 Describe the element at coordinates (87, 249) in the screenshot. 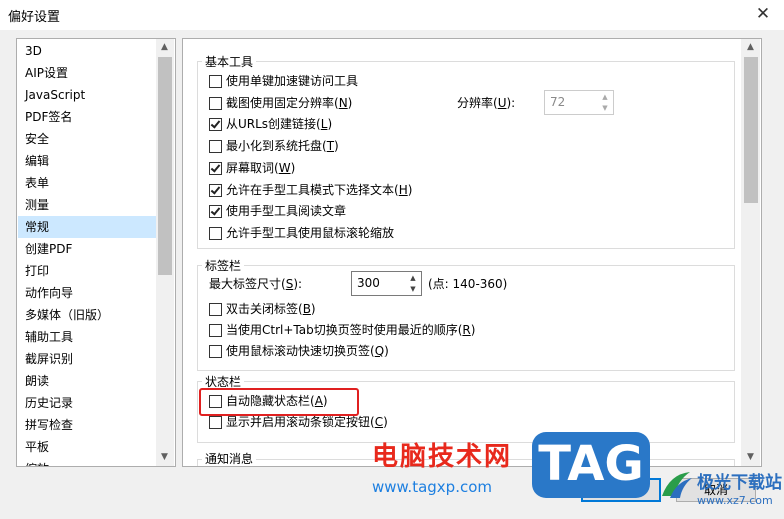

I see `sidebar-item: 创建PDF` at that location.